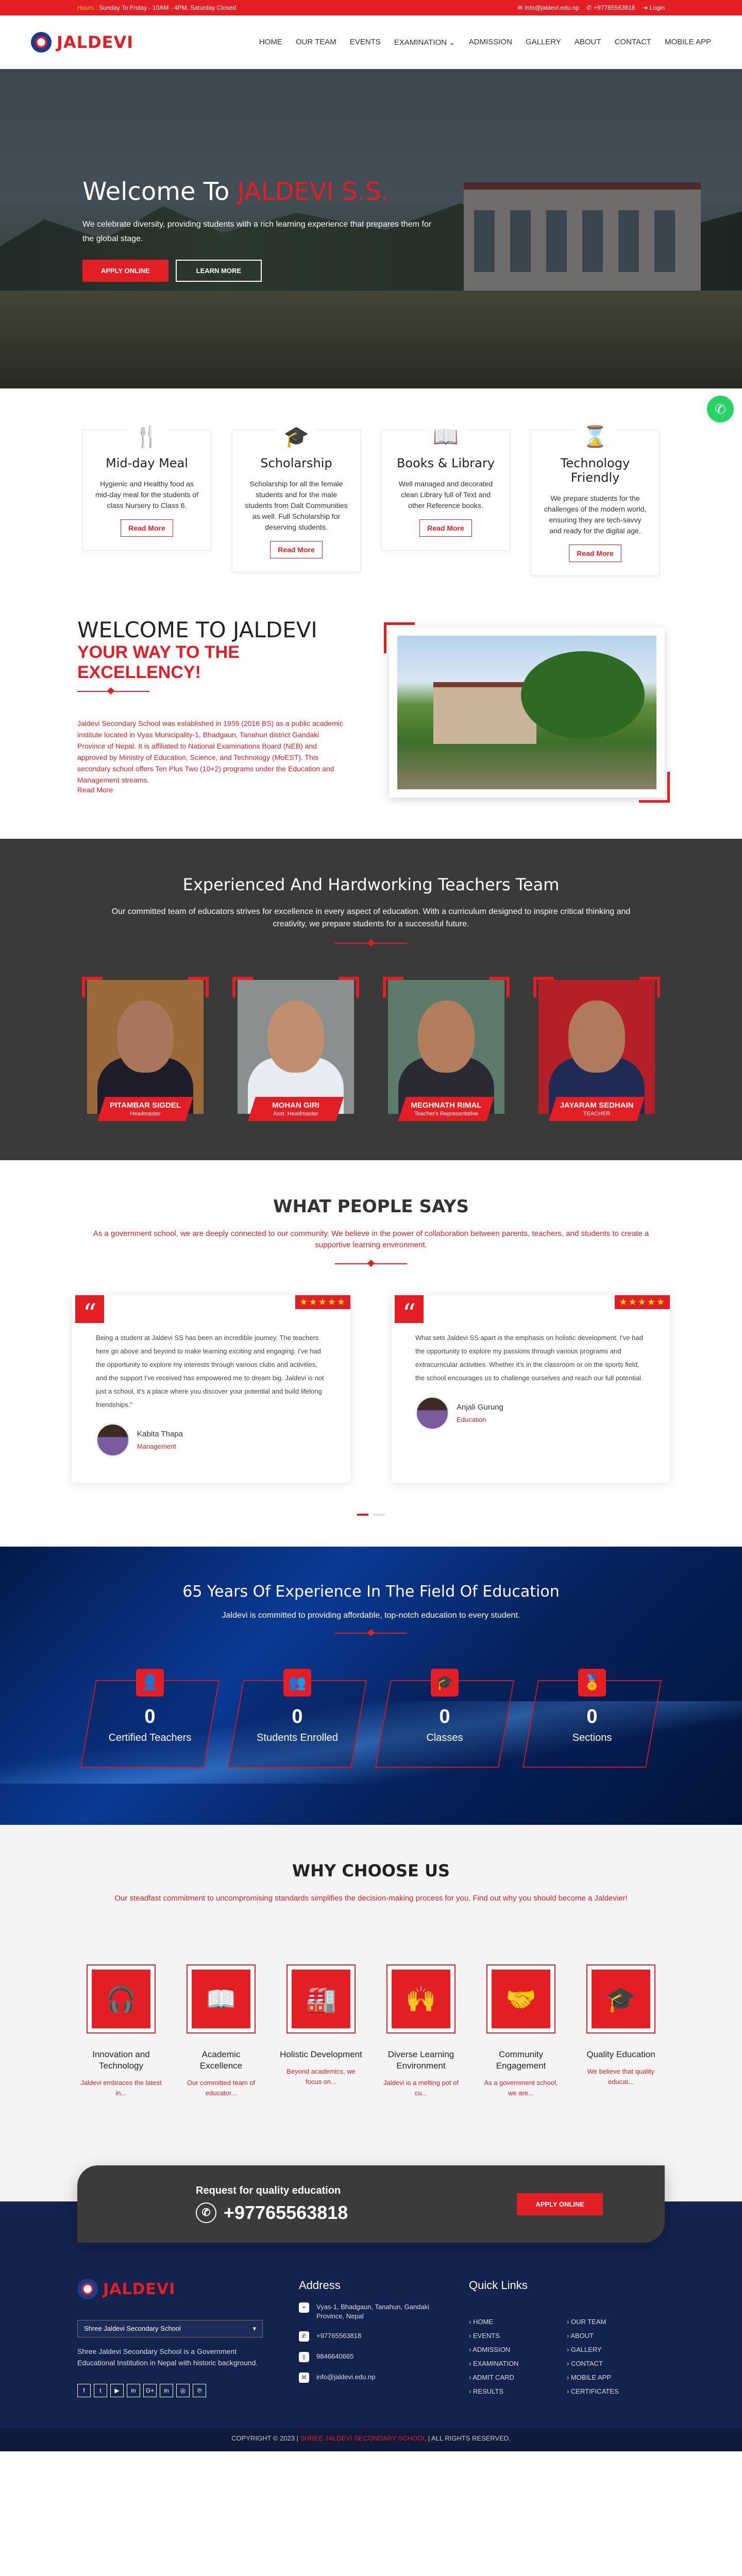 This screenshot has height=2576, width=742. What do you see at coordinates (543, 43) in the screenshot?
I see `nav-gallery: GALLERY` at bounding box center [543, 43].